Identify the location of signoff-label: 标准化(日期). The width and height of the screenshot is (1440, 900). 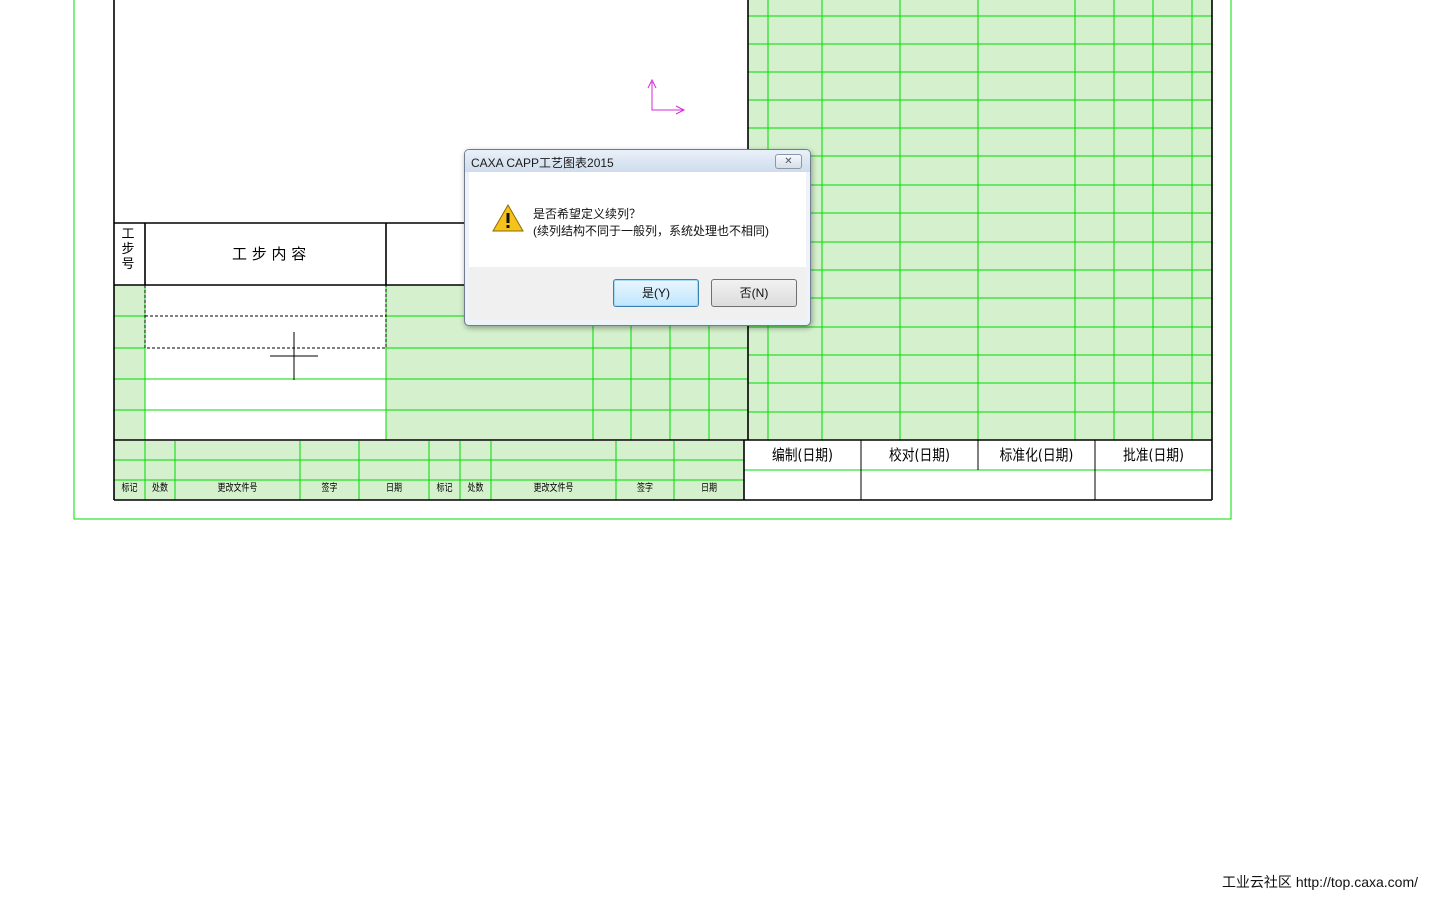
(1036, 455).